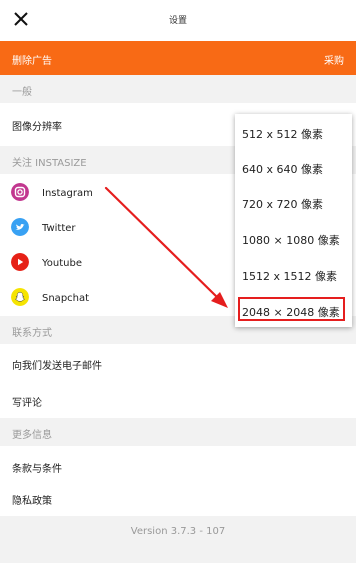 The height and width of the screenshot is (563, 356). Describe the element at coordinates (291, 240) in the screenshot. I see `resolution-option-1080: 1080 × 1080 像素` at that location.